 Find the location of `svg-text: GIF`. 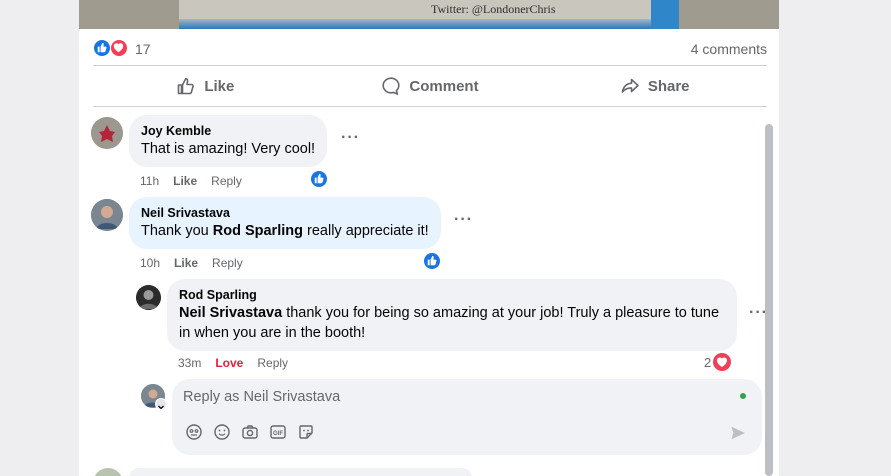

svg-text: GIF is located at coordinates (278, 434).